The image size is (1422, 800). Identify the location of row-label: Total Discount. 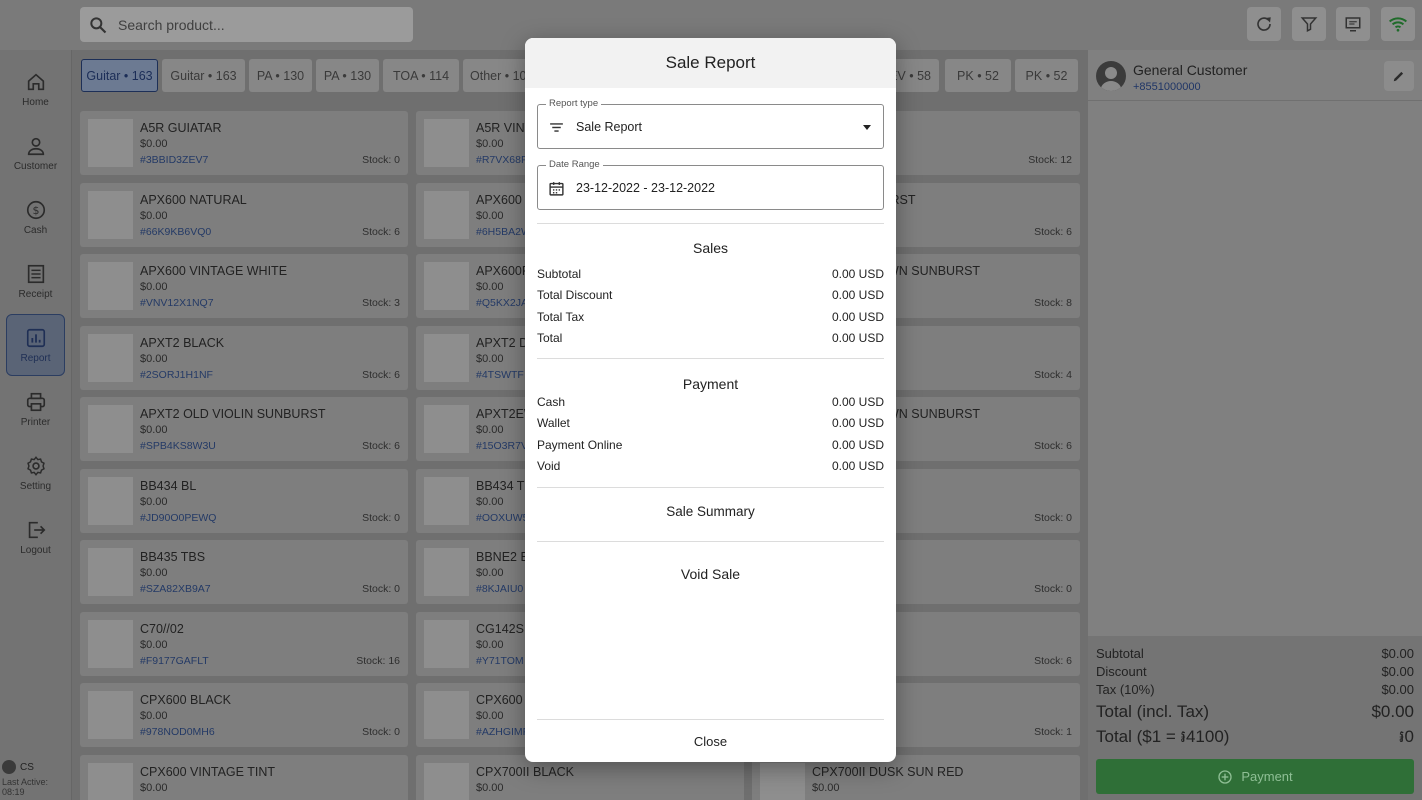
(575, 295).